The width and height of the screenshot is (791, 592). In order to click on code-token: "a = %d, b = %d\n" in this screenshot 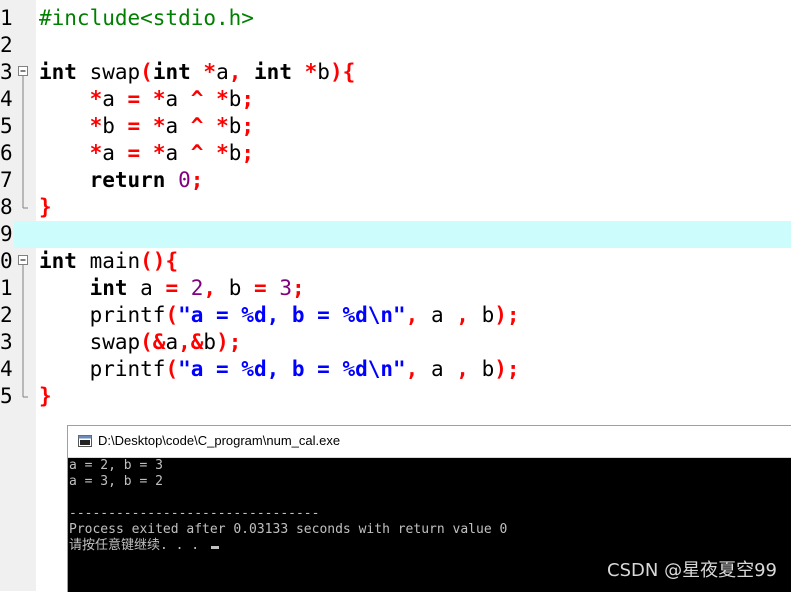, I will do `click(292, 369)`.